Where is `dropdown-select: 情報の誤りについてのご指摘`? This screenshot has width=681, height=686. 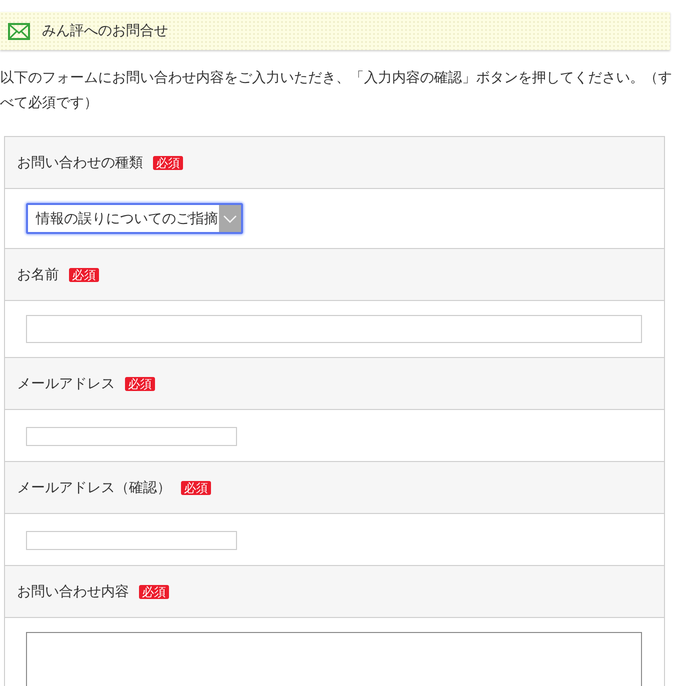
dropdown-select: 情報の誤りについてのご指摘 is located at coordinates (134, 218).